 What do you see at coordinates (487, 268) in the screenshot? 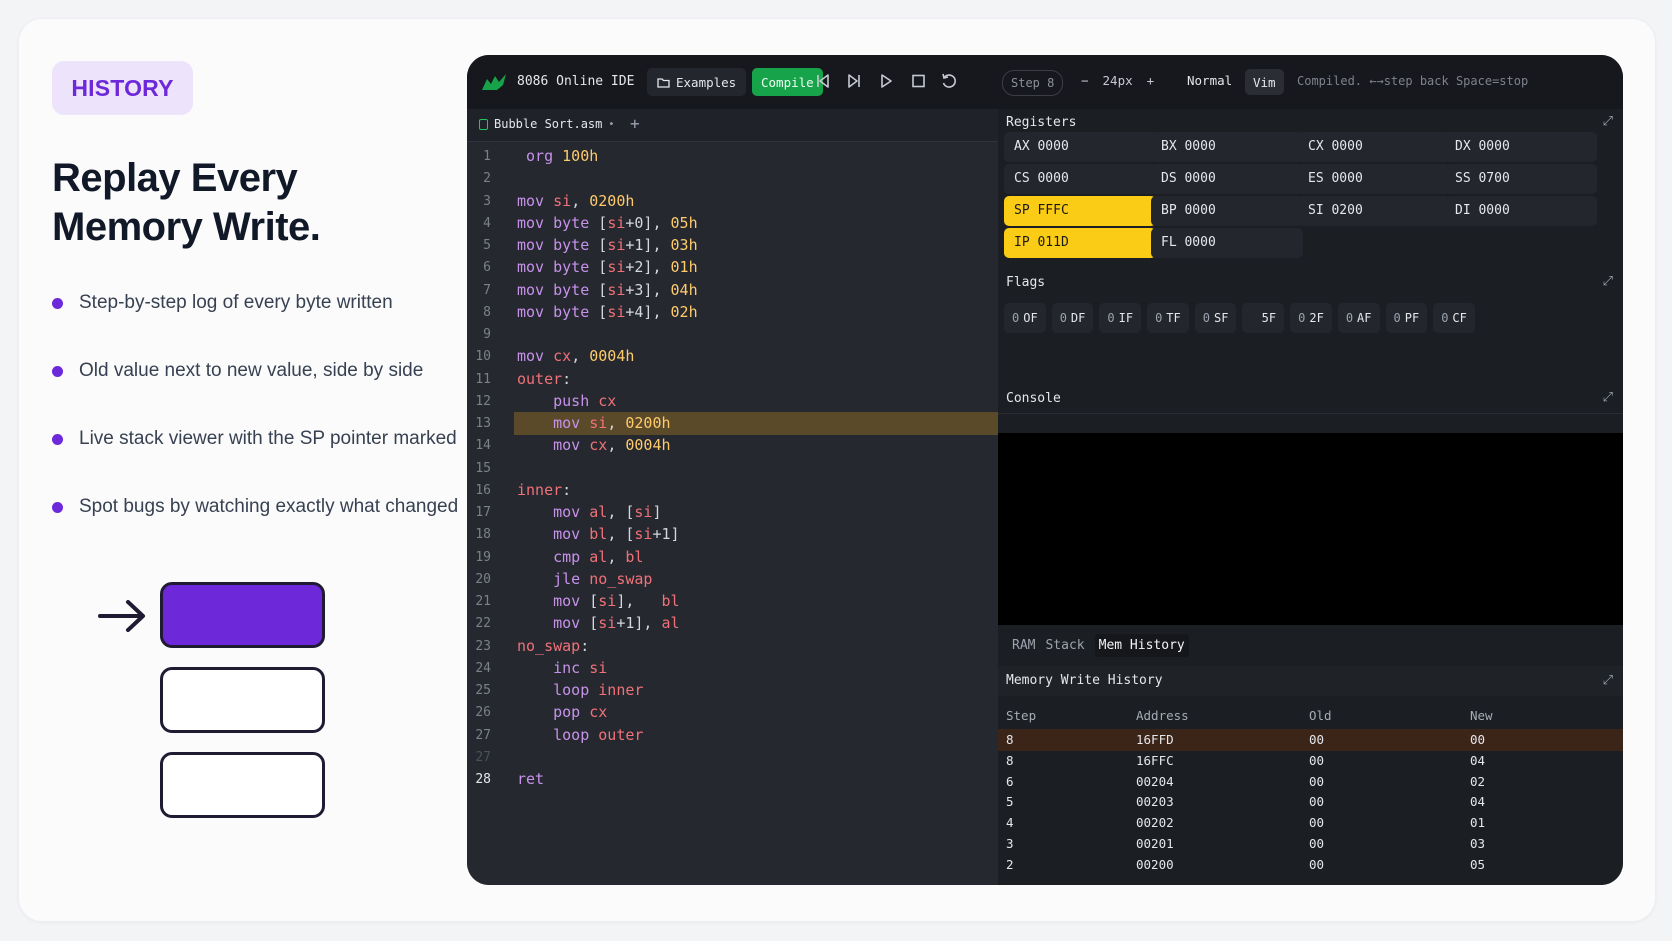
I see `line-number: 6` at bounding box center [487, 268].